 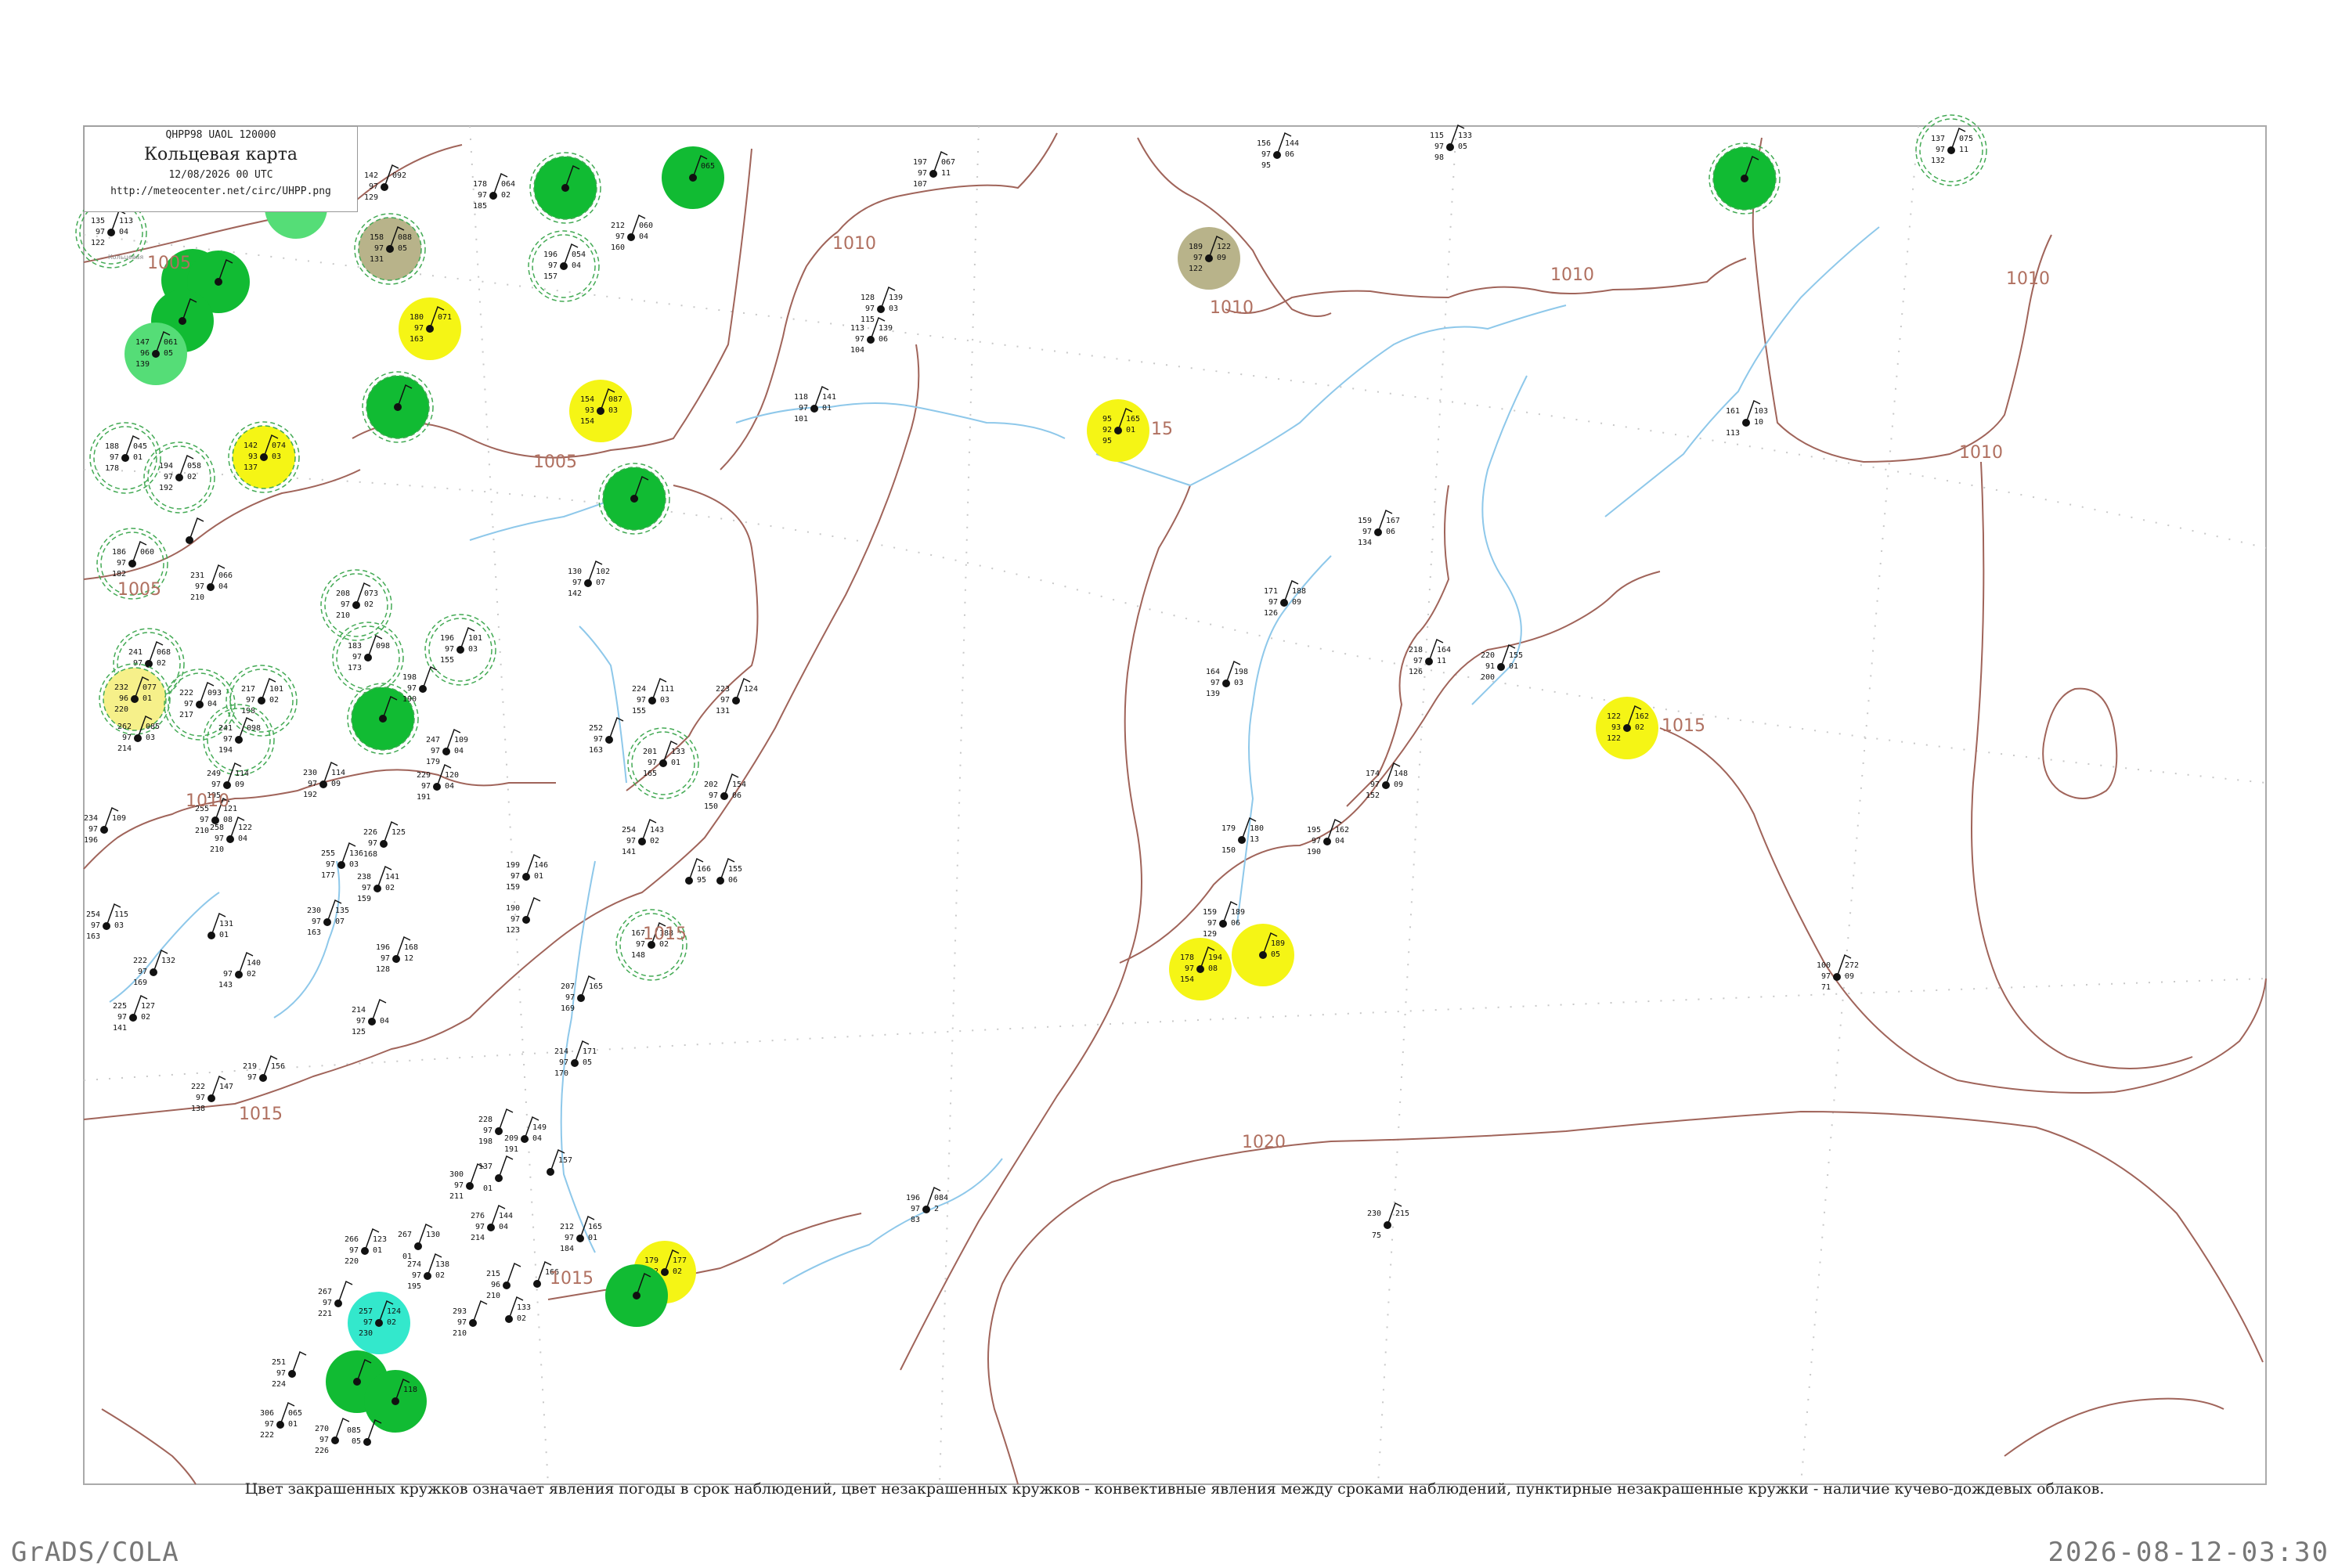 What do you see at coordinates (920, 184) in the screenshot?
I see `station-value: 107` at bounding box center [920, 184].